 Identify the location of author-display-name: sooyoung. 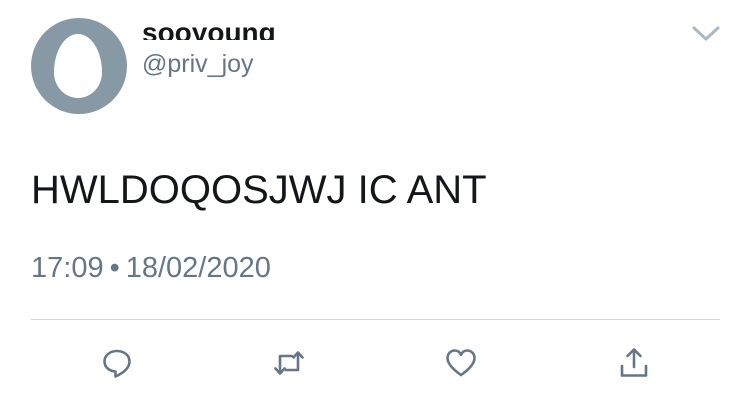
(209, 29).